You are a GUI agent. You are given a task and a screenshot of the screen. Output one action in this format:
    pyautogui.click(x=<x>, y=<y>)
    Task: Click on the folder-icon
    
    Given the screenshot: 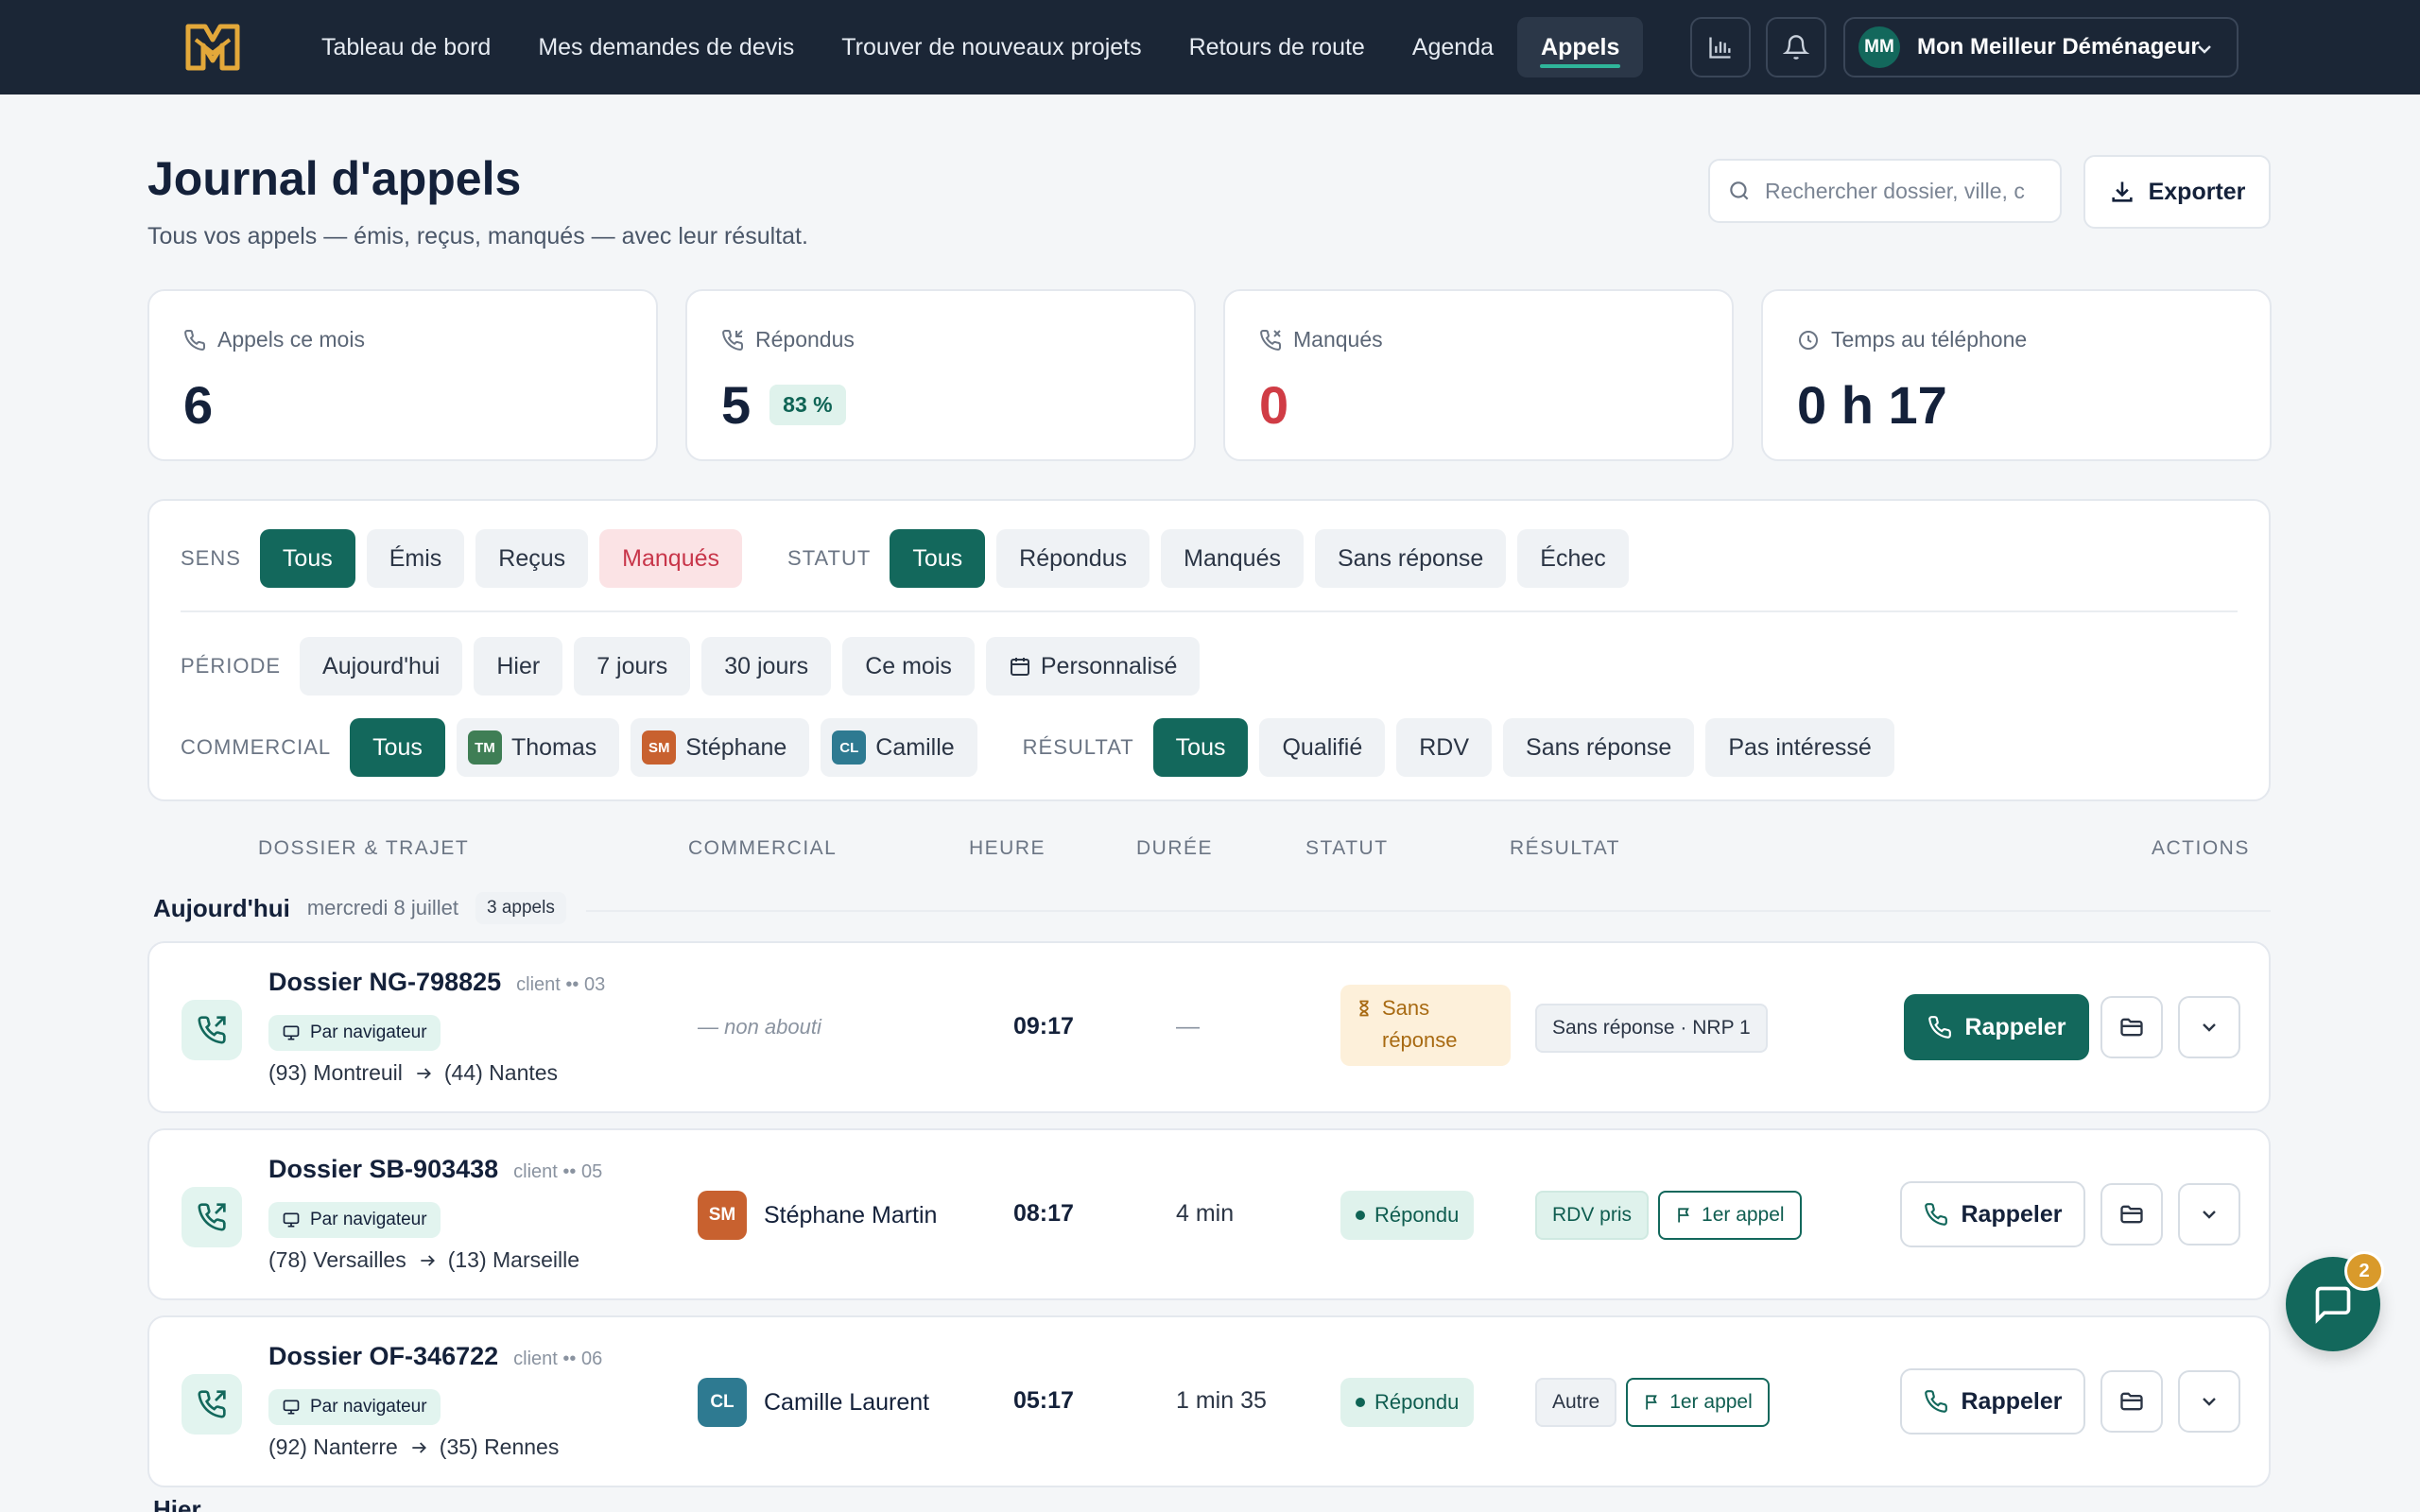 What is the action you would take?
    pyautogui.click(x=2131, y=1214)
    